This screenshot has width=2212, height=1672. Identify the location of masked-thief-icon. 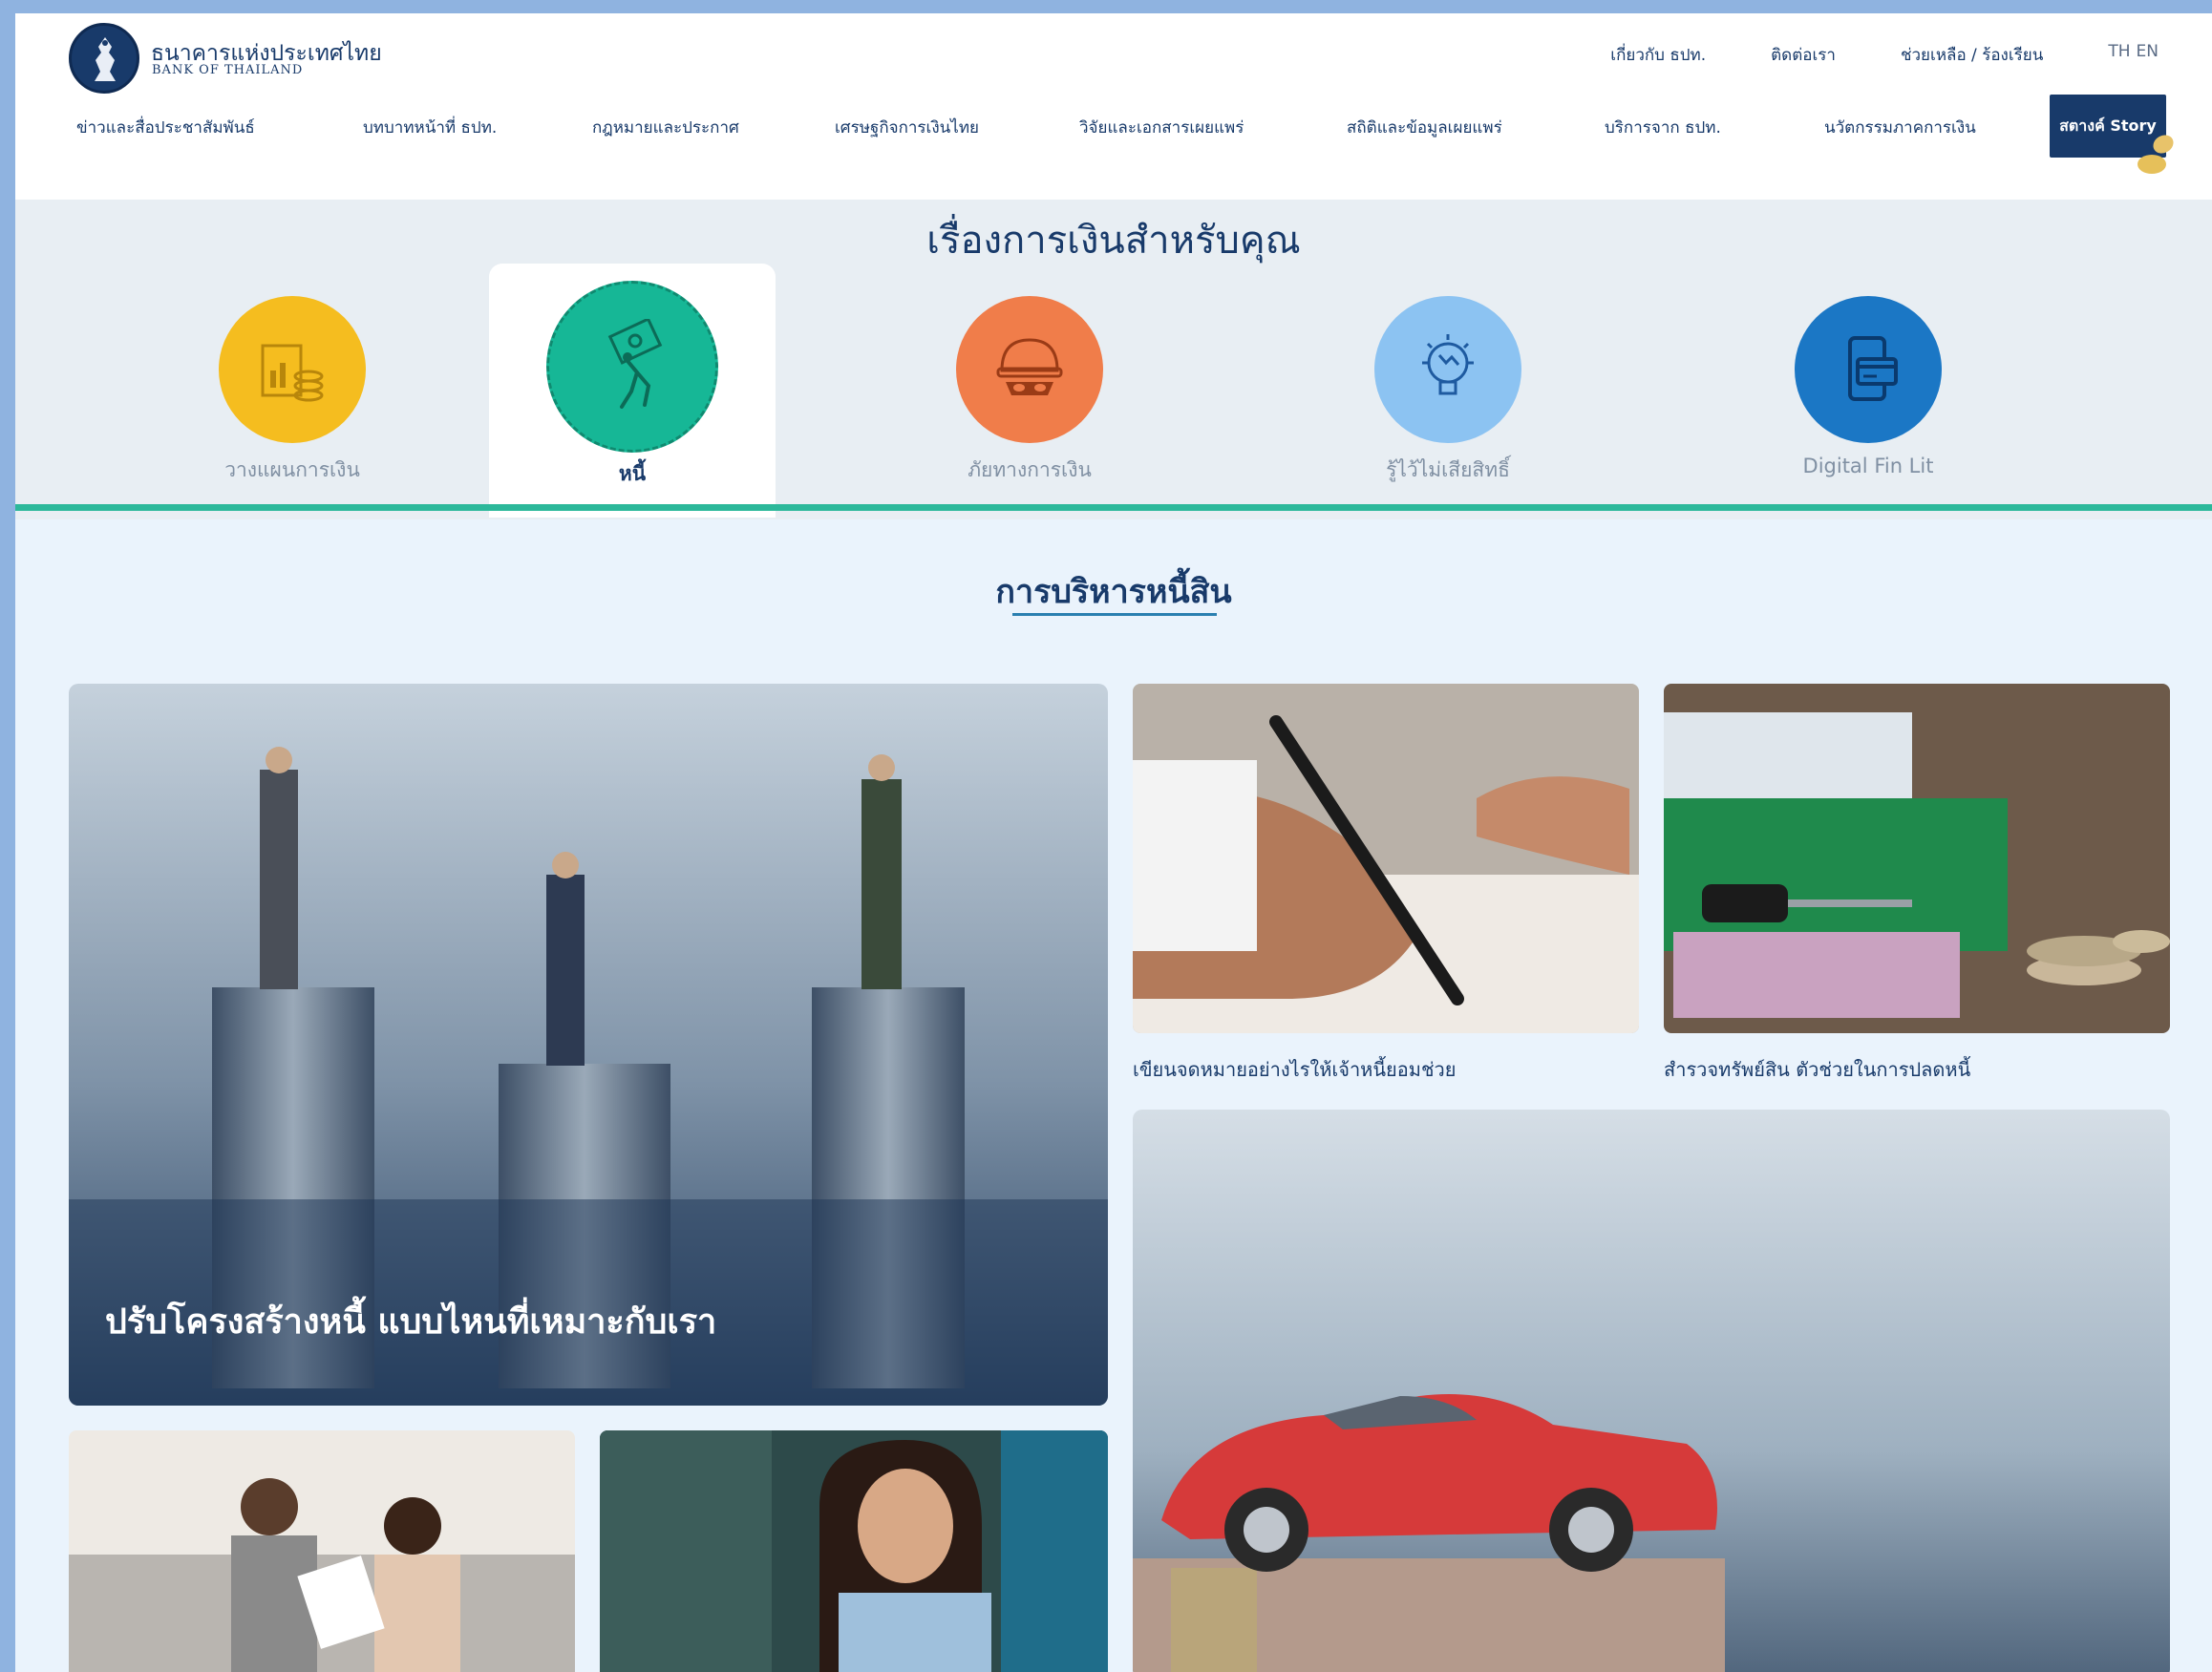
(1029, 367).